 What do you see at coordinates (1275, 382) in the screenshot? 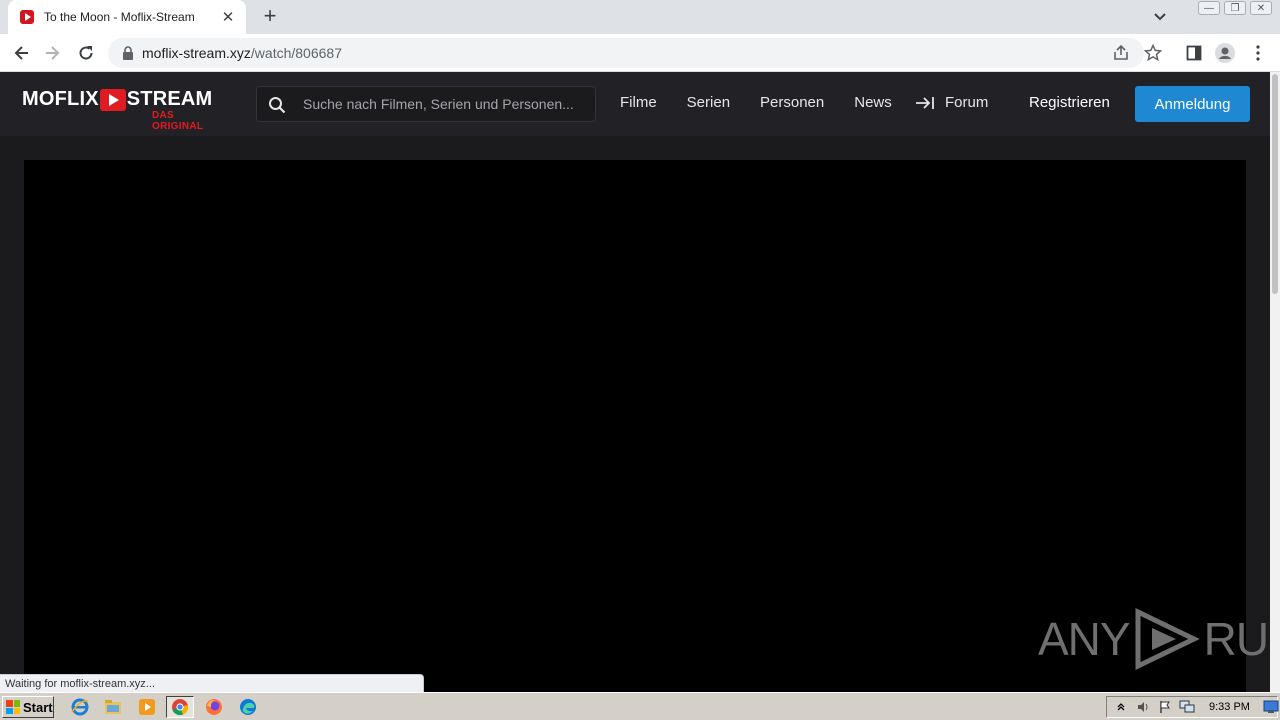
I see `page-scrollbar` at bounding box center [1275, 382].